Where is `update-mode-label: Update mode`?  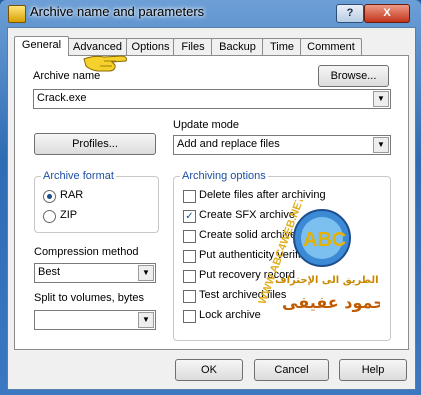 update-mode-label: Update mode is located at coordinates (206, 125).